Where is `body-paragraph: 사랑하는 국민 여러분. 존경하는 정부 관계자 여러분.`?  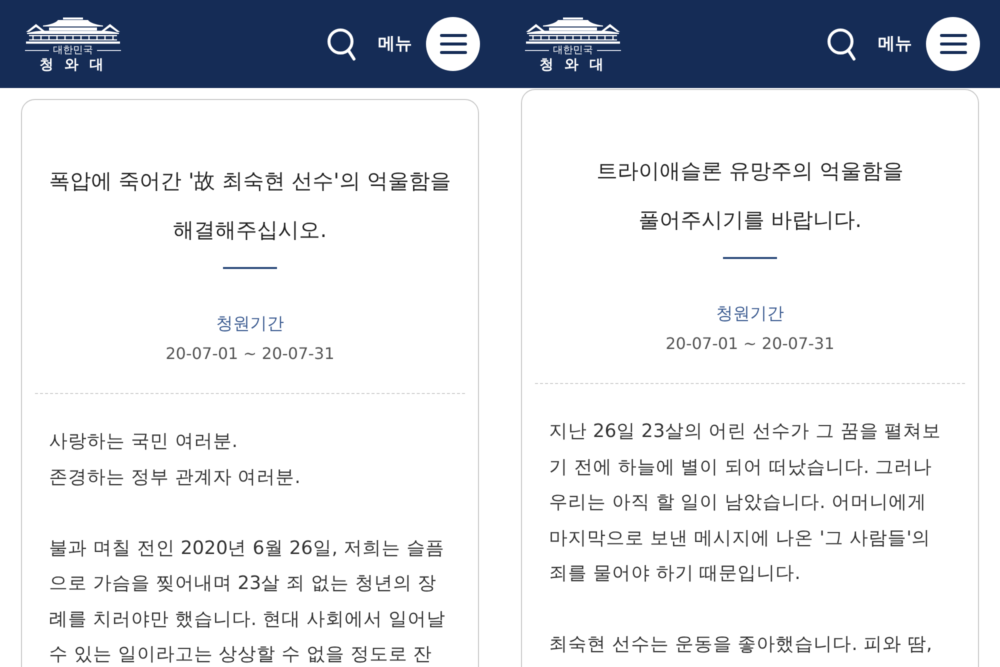 body-paragraph: 사랑하는 국민 여러분. 존경하는 정부 관계자 여러분. is located at coordinates (175, 459).